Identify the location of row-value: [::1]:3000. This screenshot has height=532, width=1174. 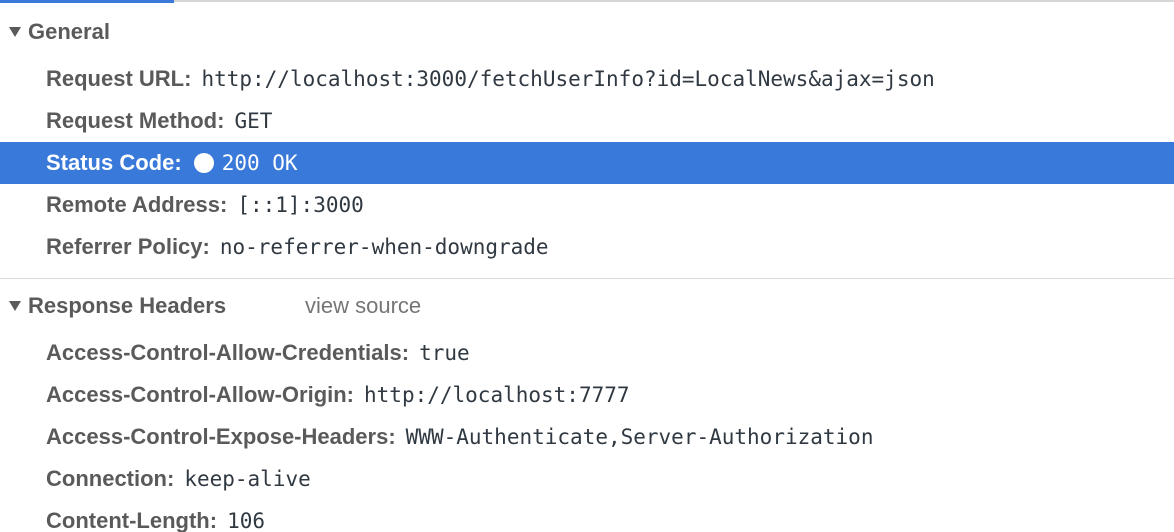
(300, 205).